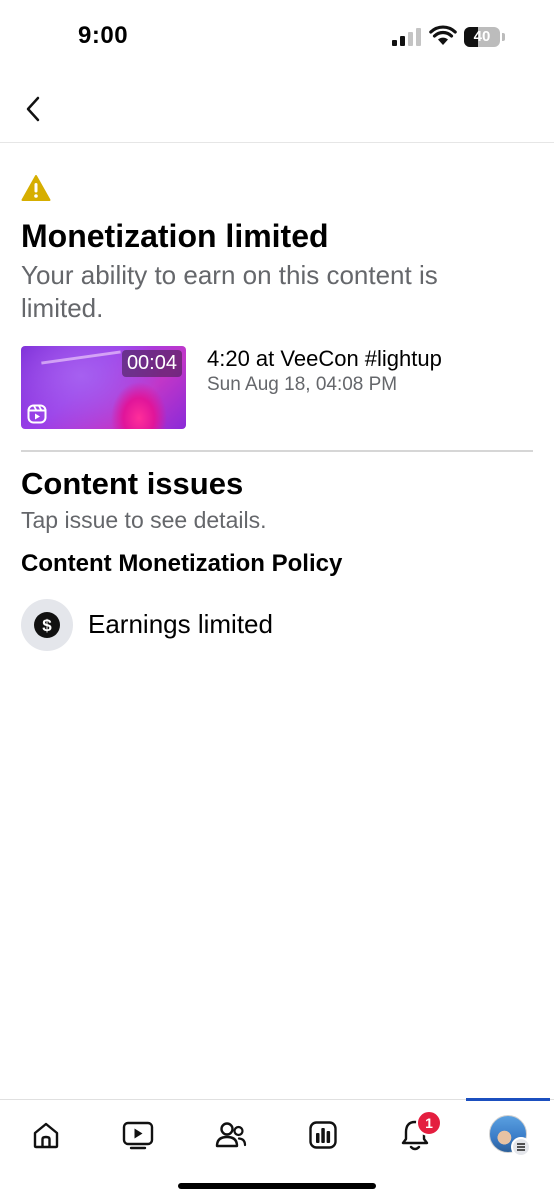  I want to click on status-time: 9:00, so click(103, 35).